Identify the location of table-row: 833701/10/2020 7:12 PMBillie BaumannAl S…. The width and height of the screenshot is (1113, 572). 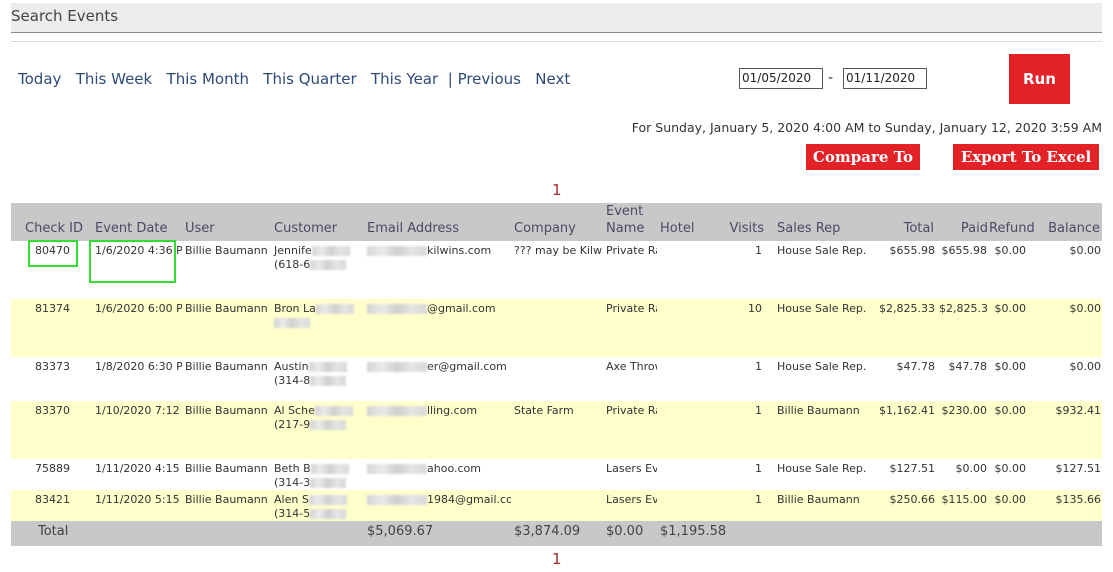
(556, 430).